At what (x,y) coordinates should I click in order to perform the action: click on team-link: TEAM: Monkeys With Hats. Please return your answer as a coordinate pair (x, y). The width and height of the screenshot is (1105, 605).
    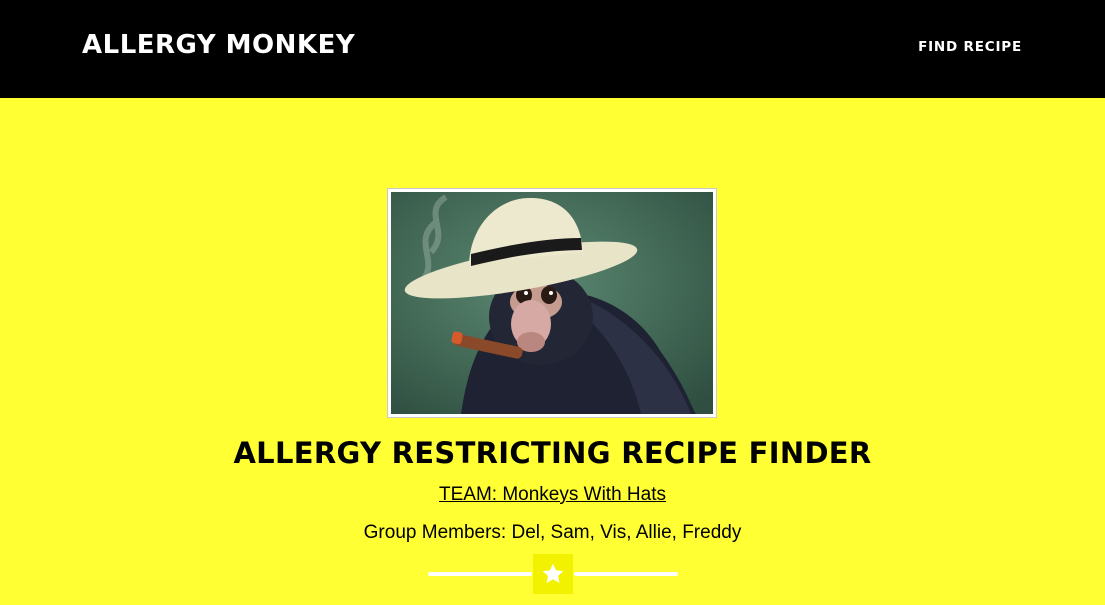
    Looking at the image, I should click on (552, 494).